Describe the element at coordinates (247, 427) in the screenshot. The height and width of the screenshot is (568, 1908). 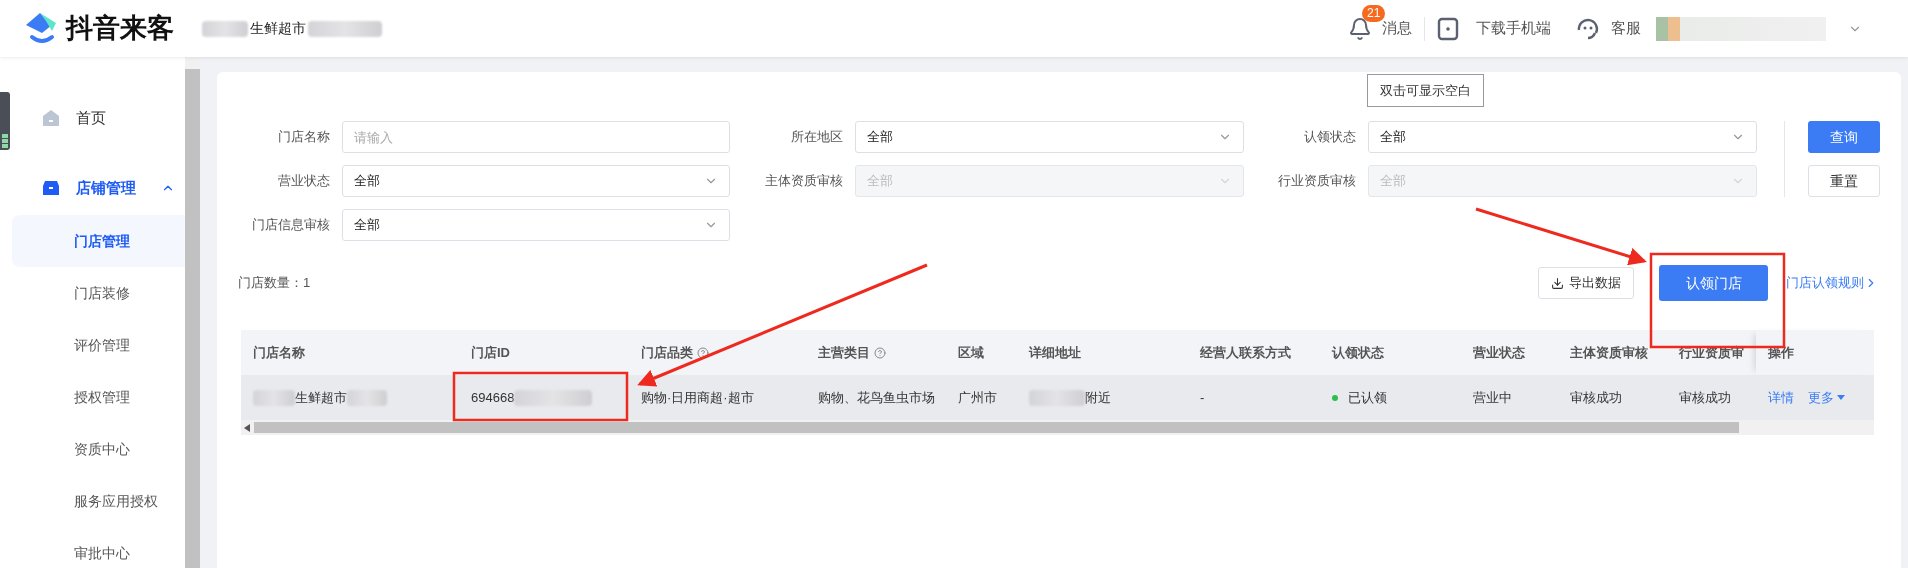
I see `scroll-left-icon` at that location.